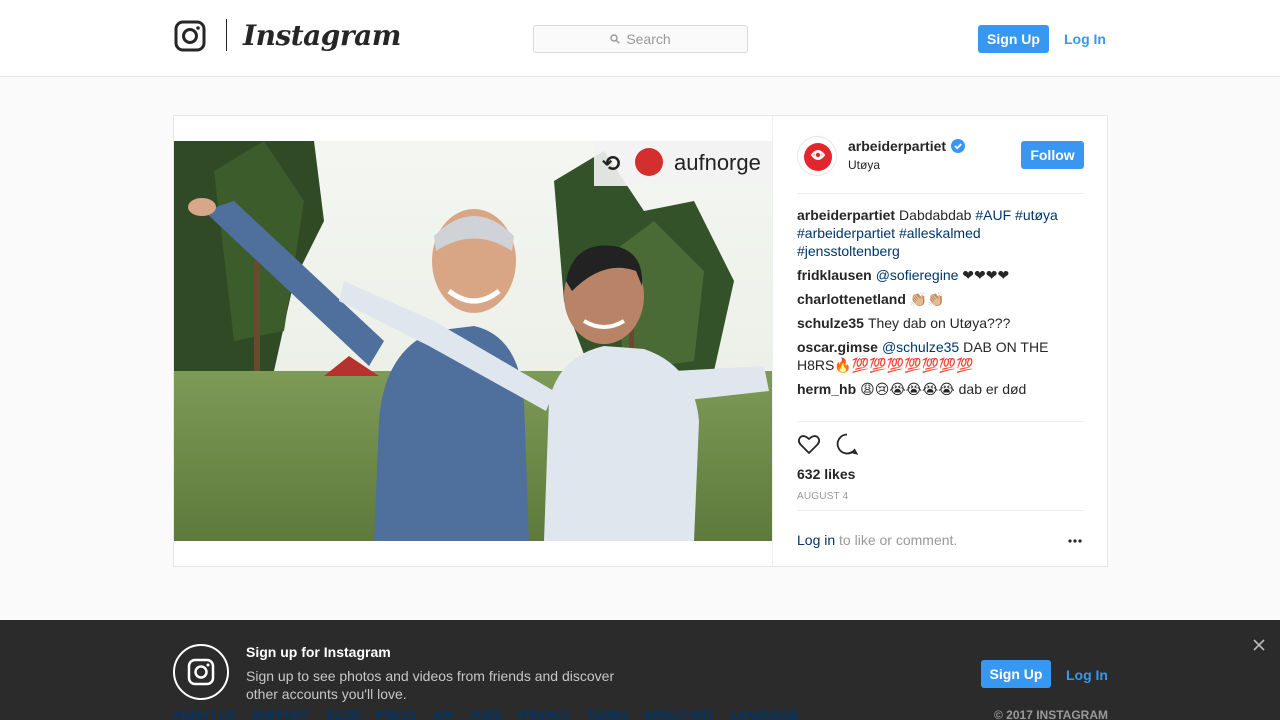 The image size is (1280, 720). I want to click on photo-overlay-text: aufnorge, so click(717, 162).